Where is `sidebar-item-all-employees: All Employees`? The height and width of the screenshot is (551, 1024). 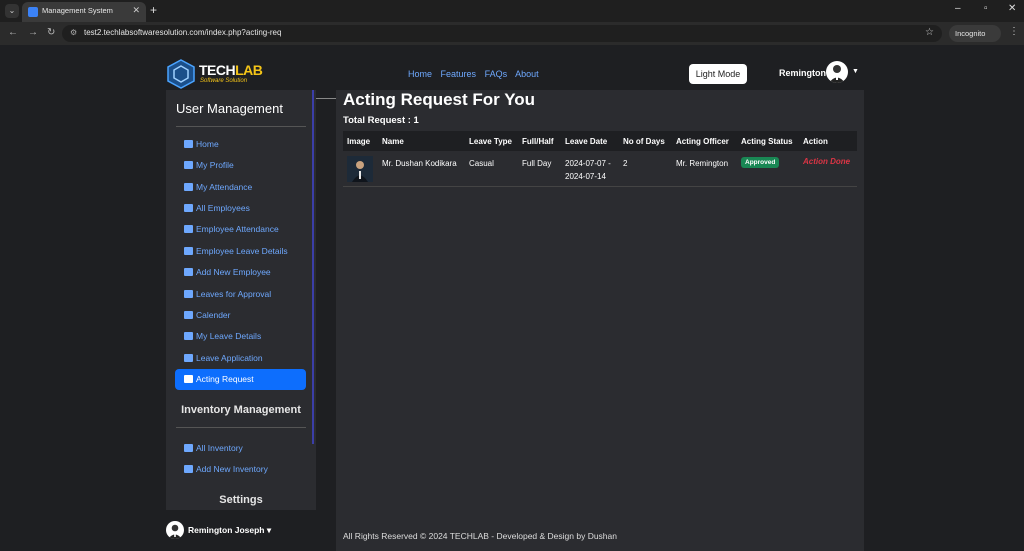 sidebar-item-all-employees: All Employees is located at coordinates (240, 208).